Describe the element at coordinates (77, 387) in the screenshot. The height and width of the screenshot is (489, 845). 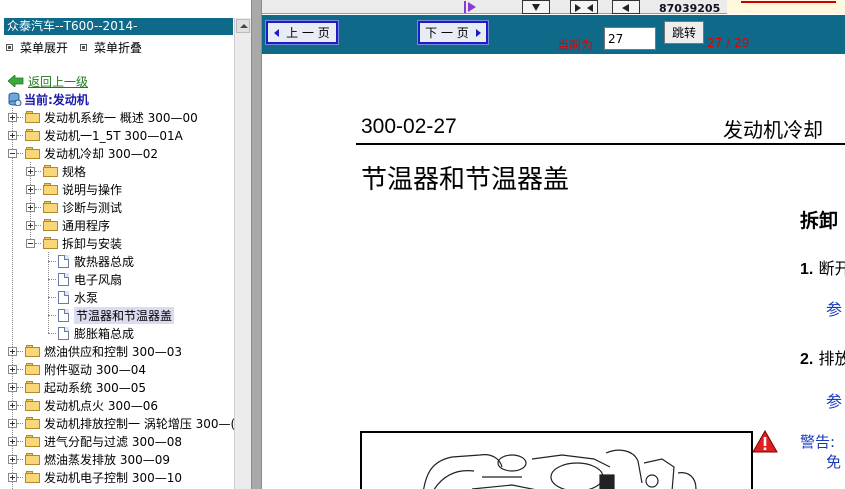
I see `tree-item: 起动系统 300—05` at that location.